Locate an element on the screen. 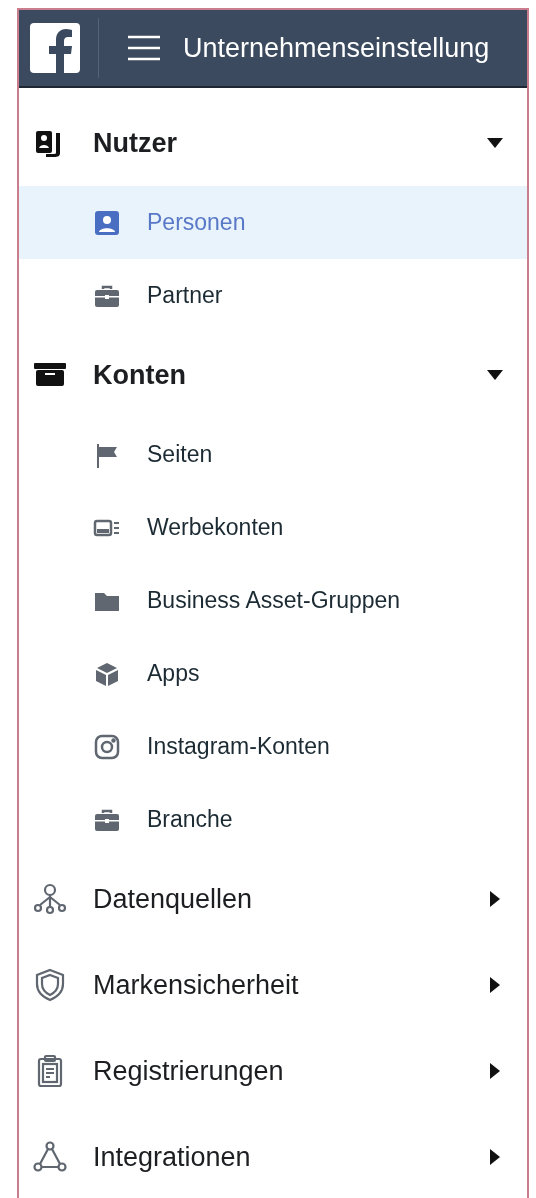  sidebar-item: Business Asset-Gruppen is located at coordinates (273, 600).